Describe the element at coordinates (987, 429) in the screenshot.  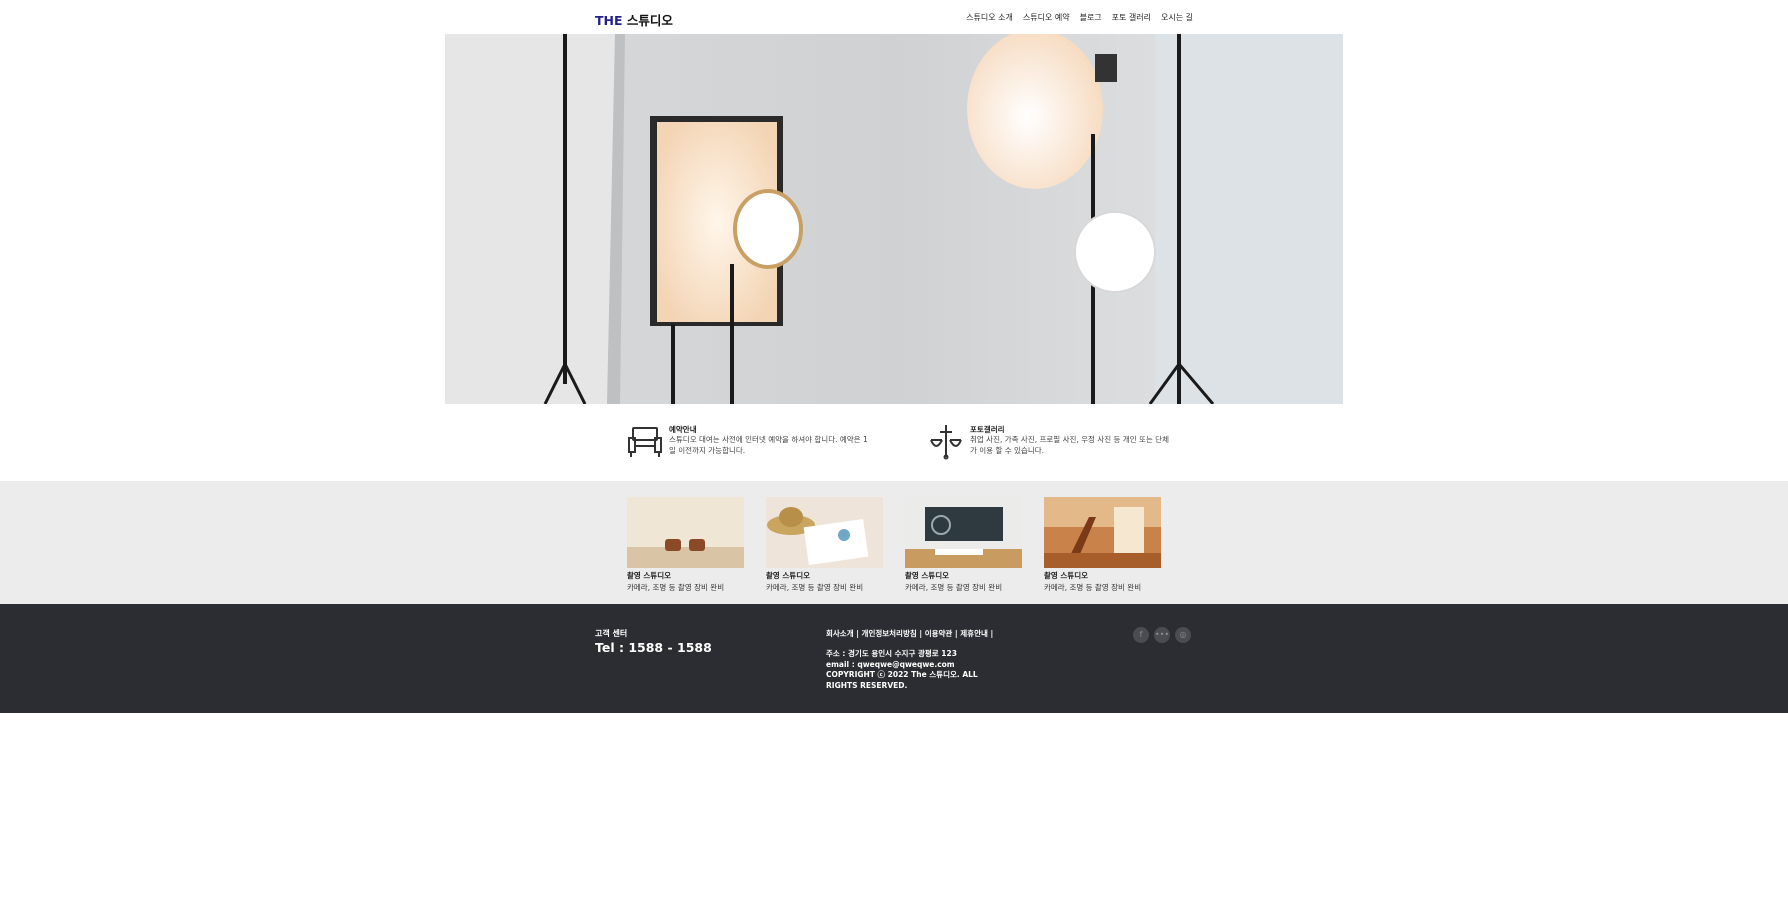
I see `info-gallery-title: 포토갤러리` at that location.